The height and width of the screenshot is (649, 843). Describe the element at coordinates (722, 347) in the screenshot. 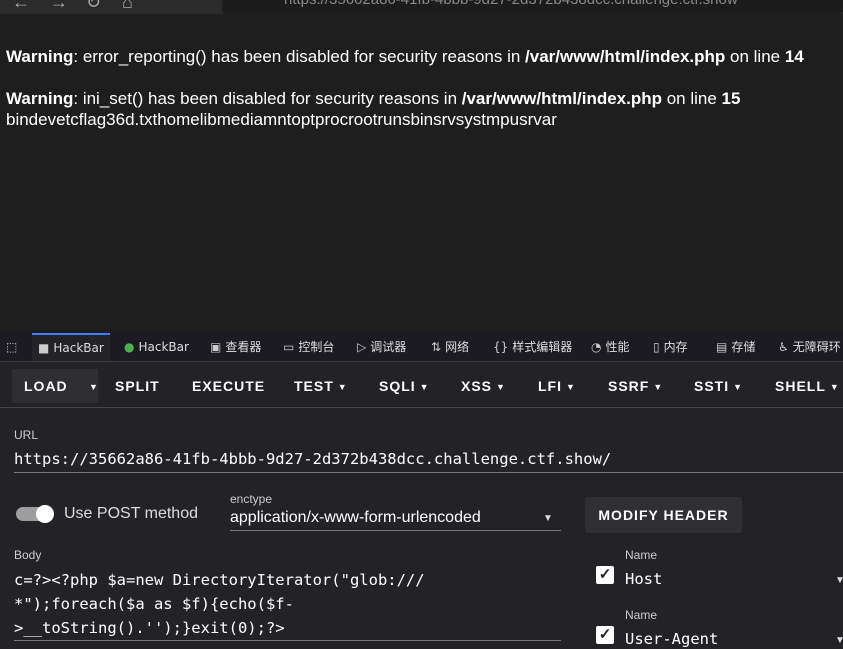

I see `storage-icon: ▤` at that location.